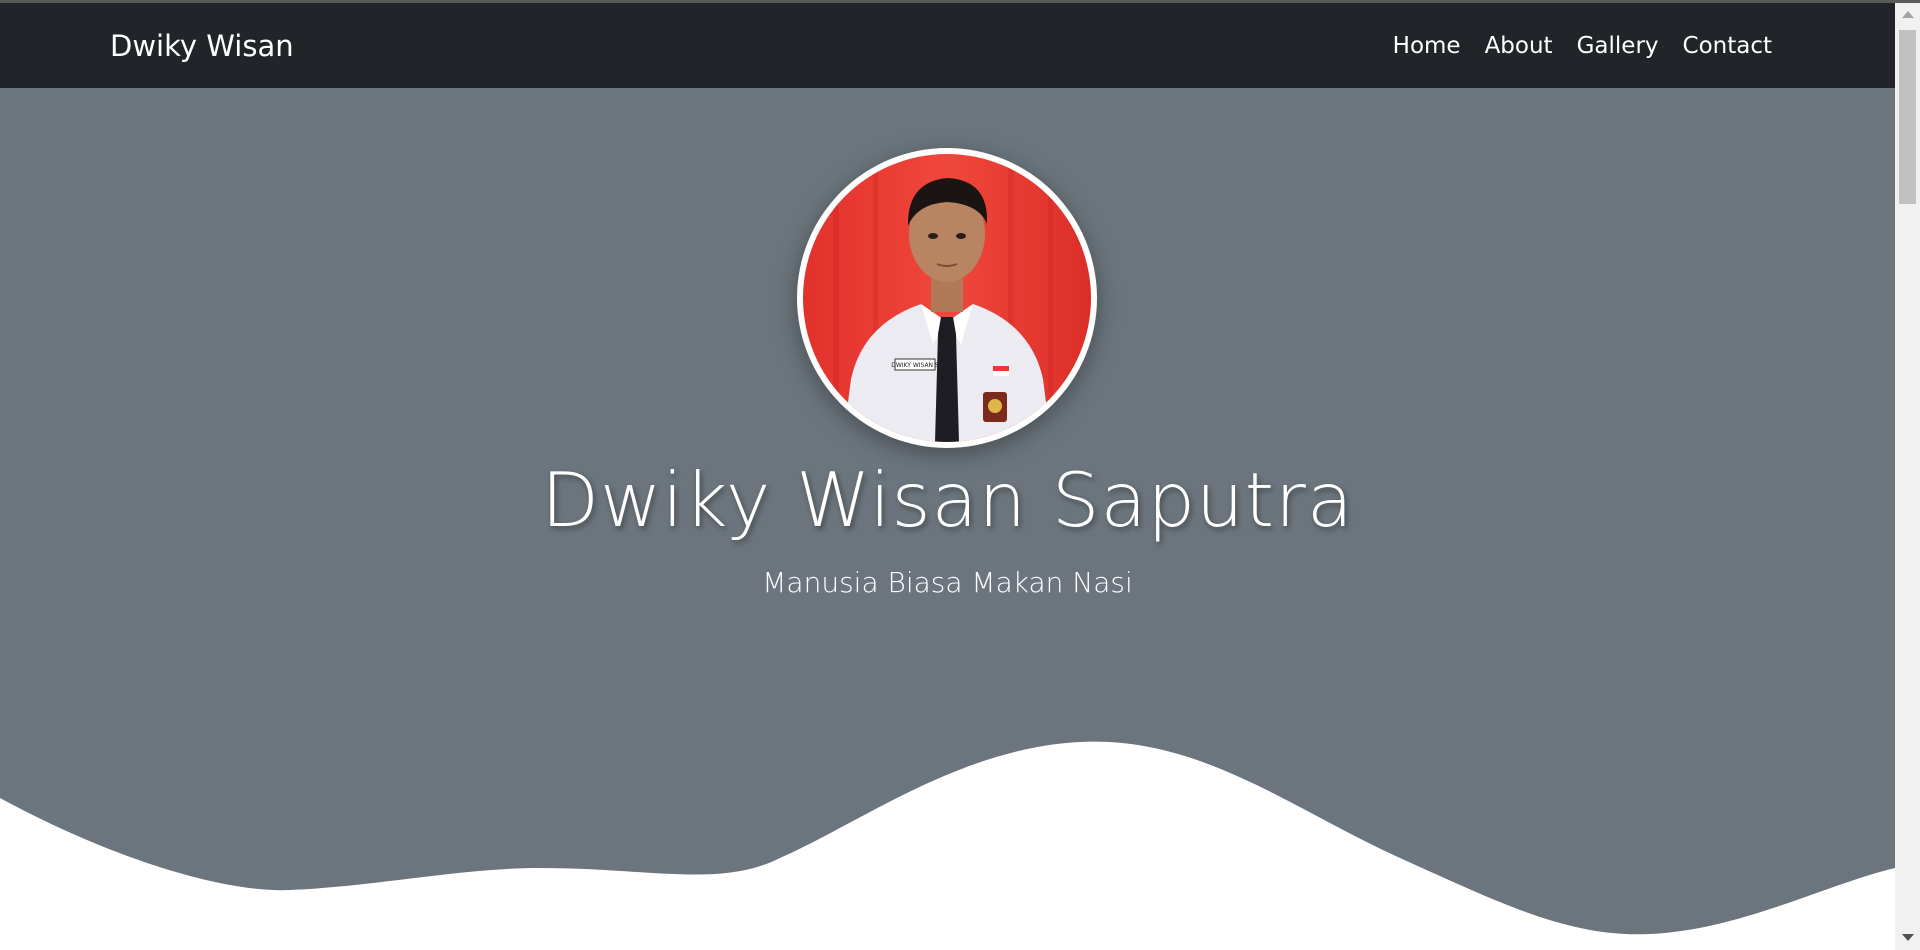  I want to click on nav-link-gallery: Gallery, so click(1618, 46).